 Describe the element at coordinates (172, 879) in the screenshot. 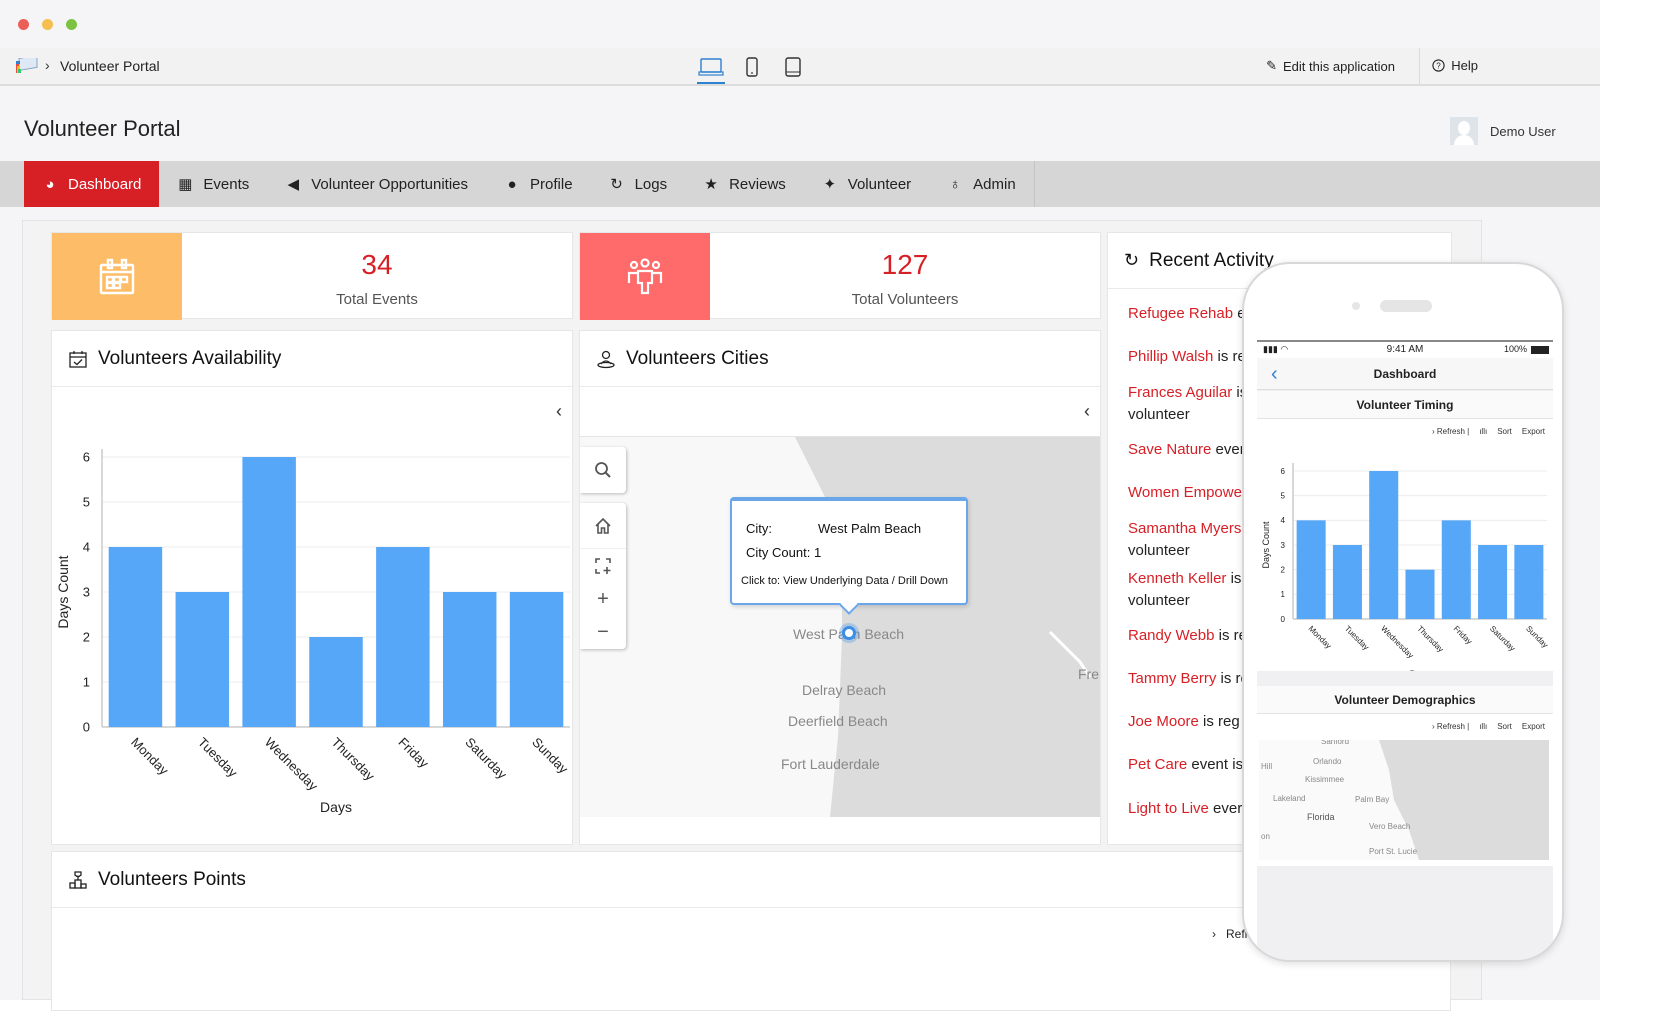

I see `points-title: Volunteers Points` at that location.